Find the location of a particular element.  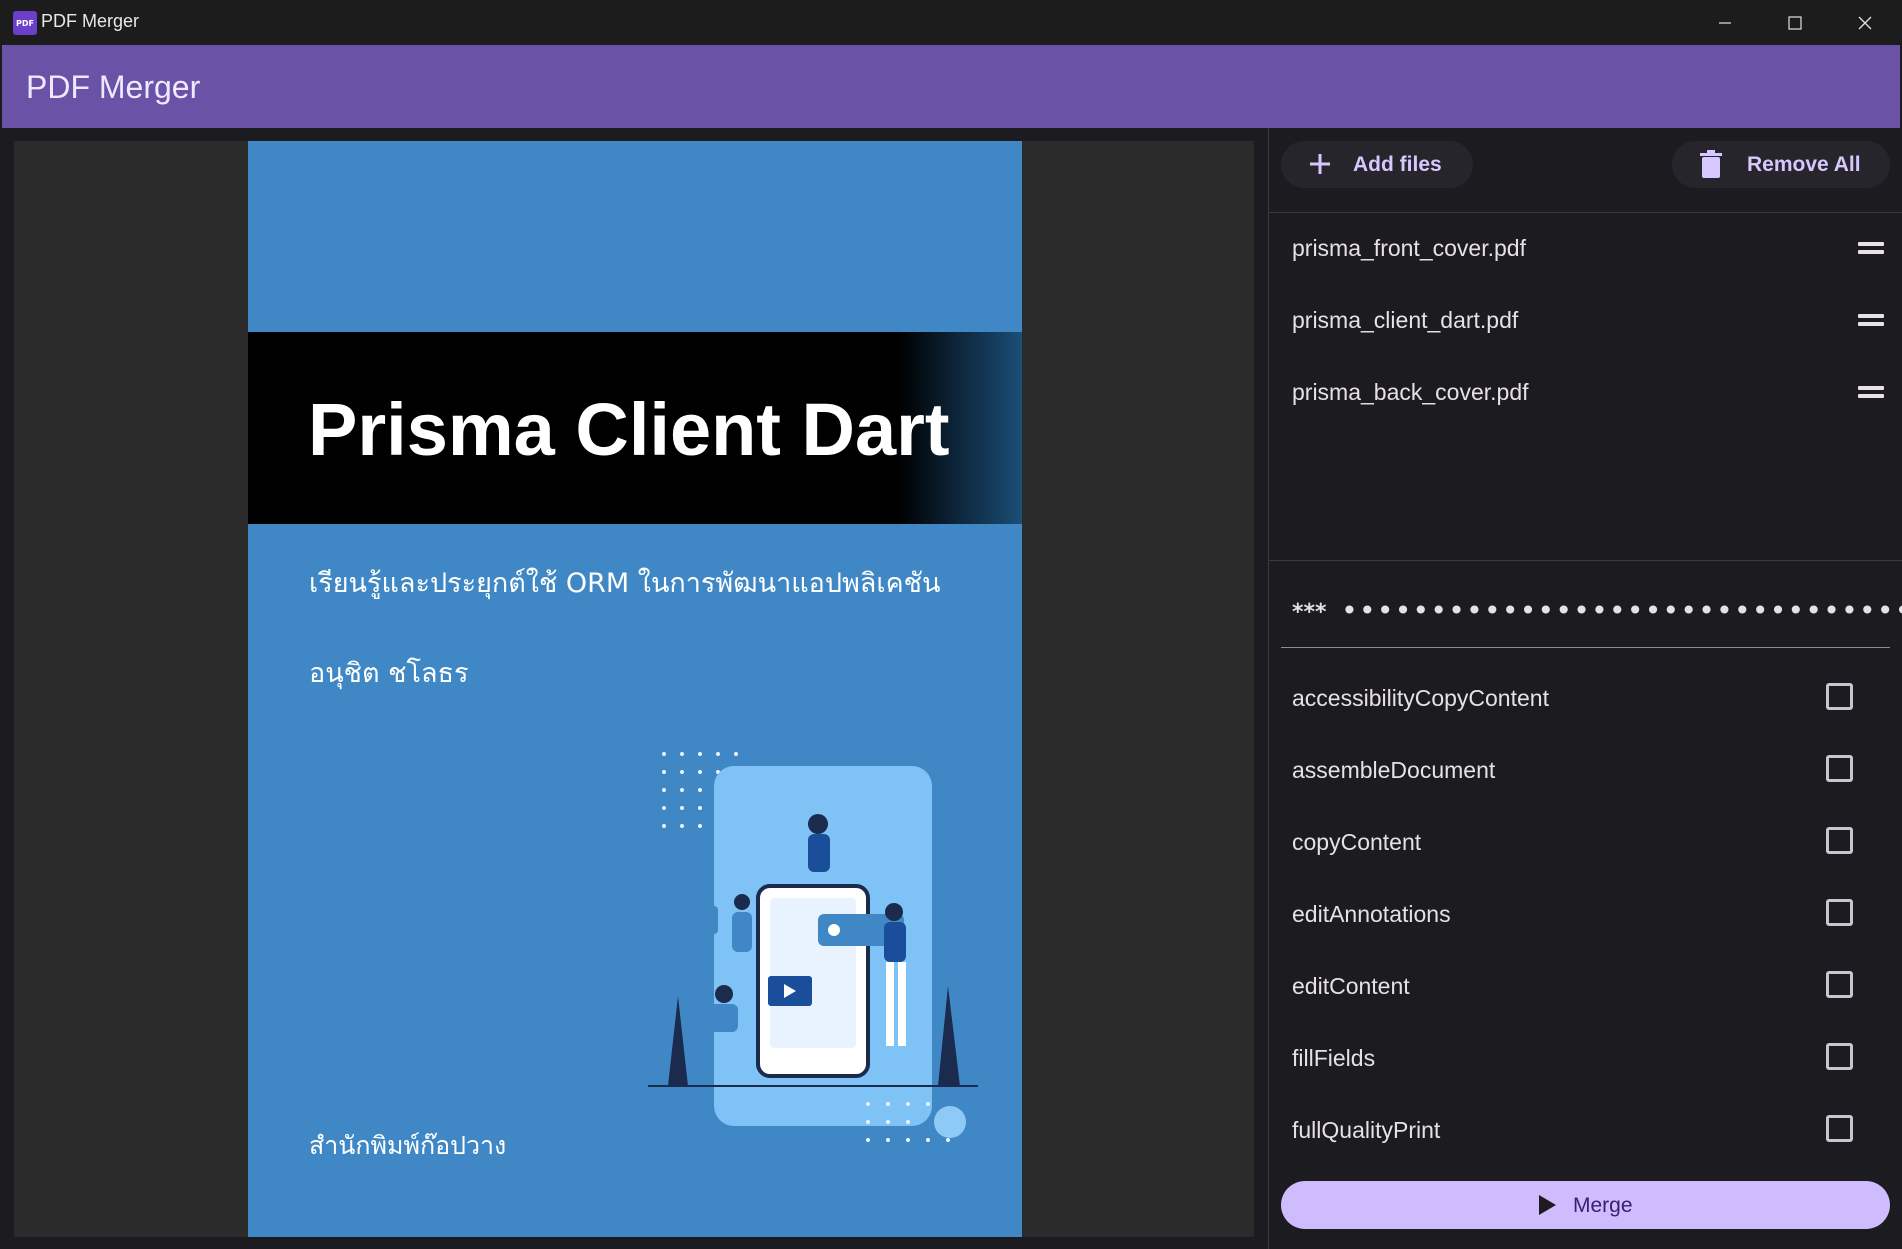

permission-label: fillFields is located at coordinates (1334, 1058).